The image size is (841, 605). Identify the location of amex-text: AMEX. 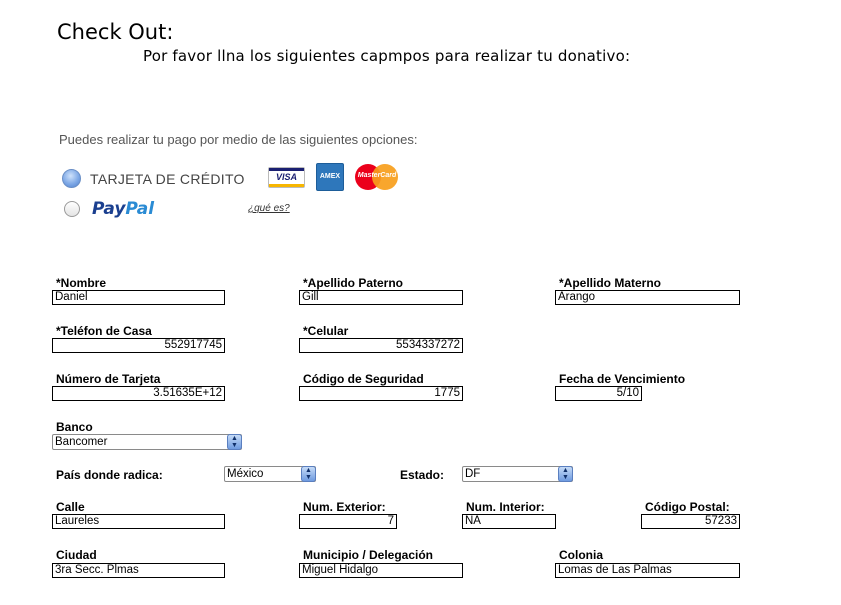
(330, 176).